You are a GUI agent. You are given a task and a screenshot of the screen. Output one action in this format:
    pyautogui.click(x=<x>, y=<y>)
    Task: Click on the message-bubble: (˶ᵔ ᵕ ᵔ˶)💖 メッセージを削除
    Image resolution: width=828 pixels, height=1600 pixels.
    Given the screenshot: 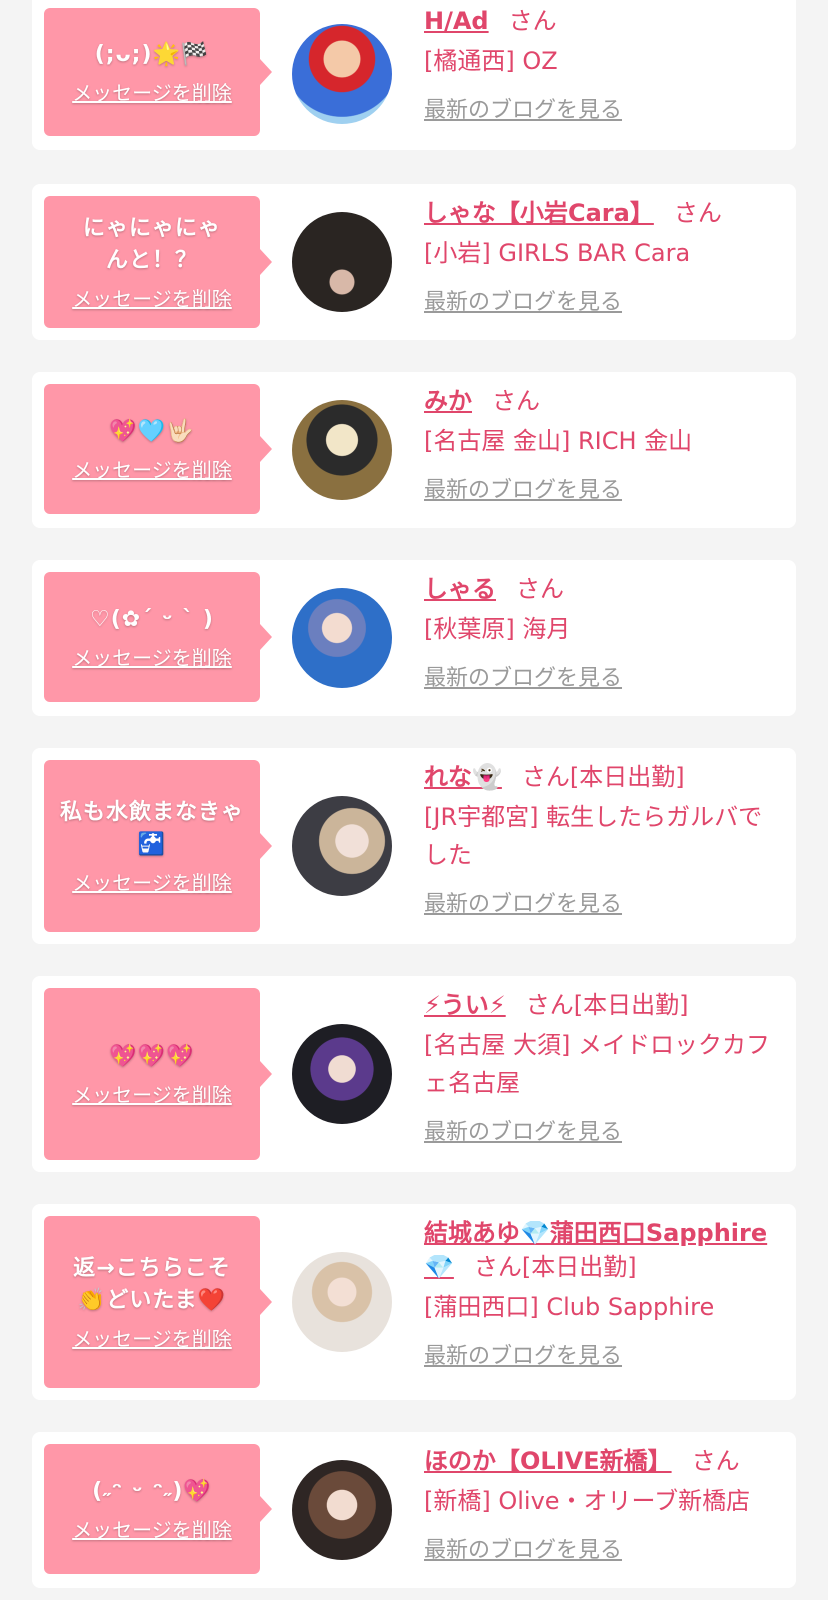 What is the action you would take?
    pyautogui.click(x=158, y=1509)
    